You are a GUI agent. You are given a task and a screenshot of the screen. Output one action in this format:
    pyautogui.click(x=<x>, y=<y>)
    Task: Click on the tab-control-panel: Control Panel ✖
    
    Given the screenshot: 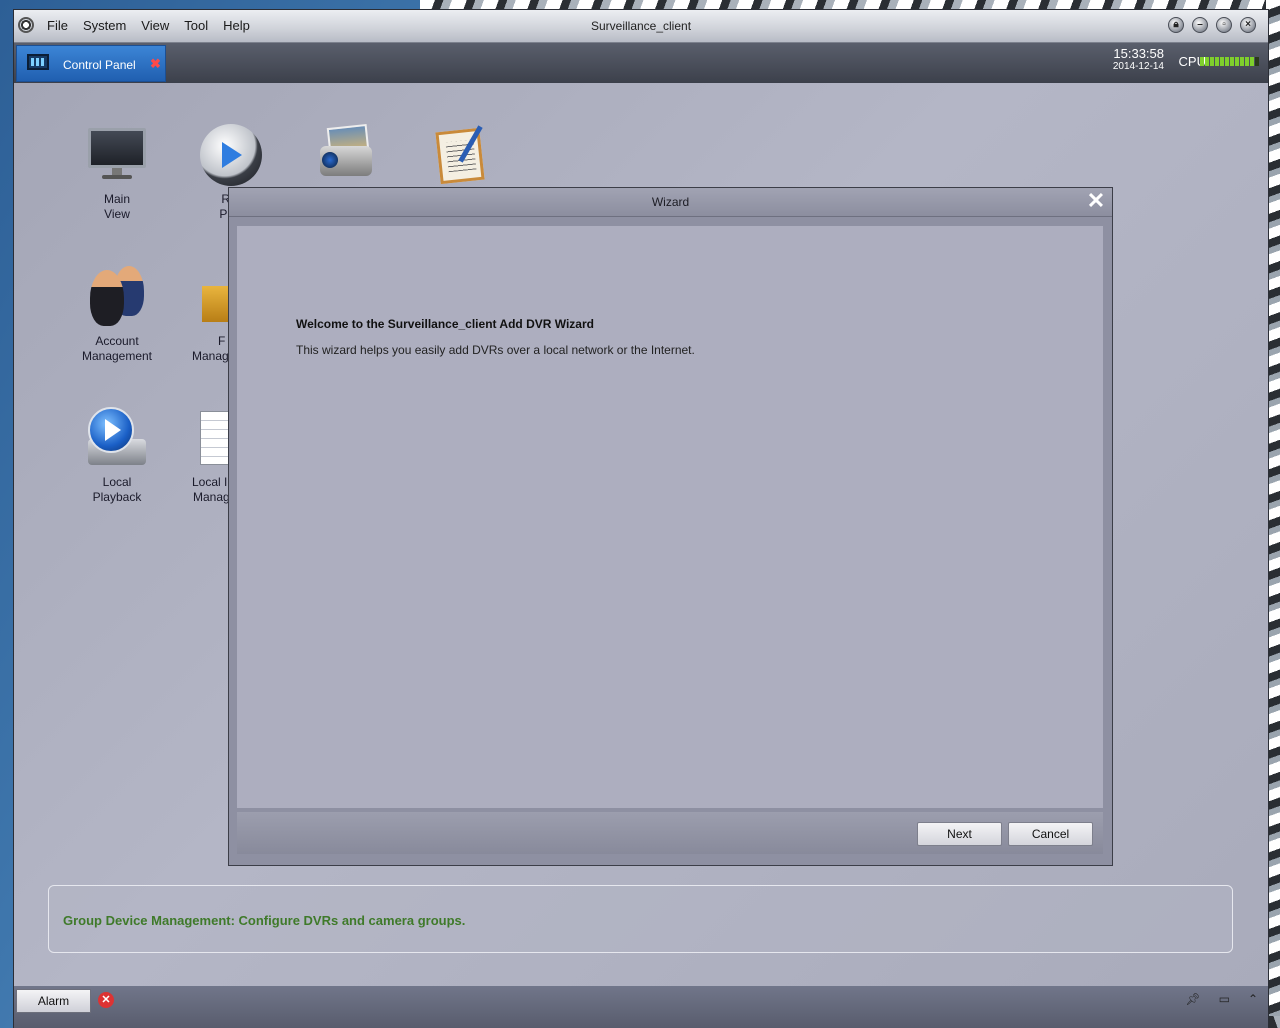 What is the action you would take?
    pyautogui.click(x=91, y=63)
    